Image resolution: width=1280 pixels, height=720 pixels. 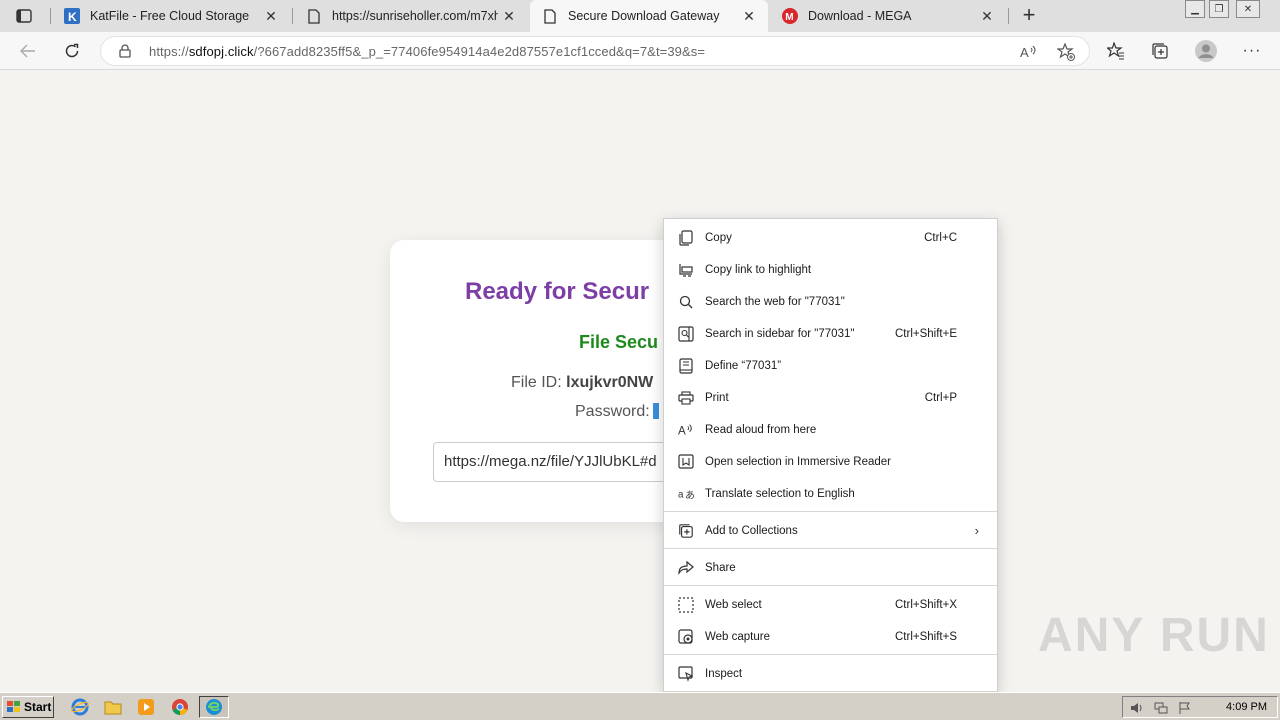 I want to click on dictionary-icon, so click(x=686, y=366).